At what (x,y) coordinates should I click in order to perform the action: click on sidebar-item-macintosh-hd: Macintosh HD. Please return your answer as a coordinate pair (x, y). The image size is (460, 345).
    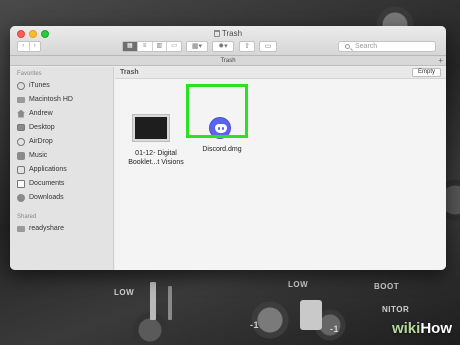
    Looking at the image, I should click on (45, 99).